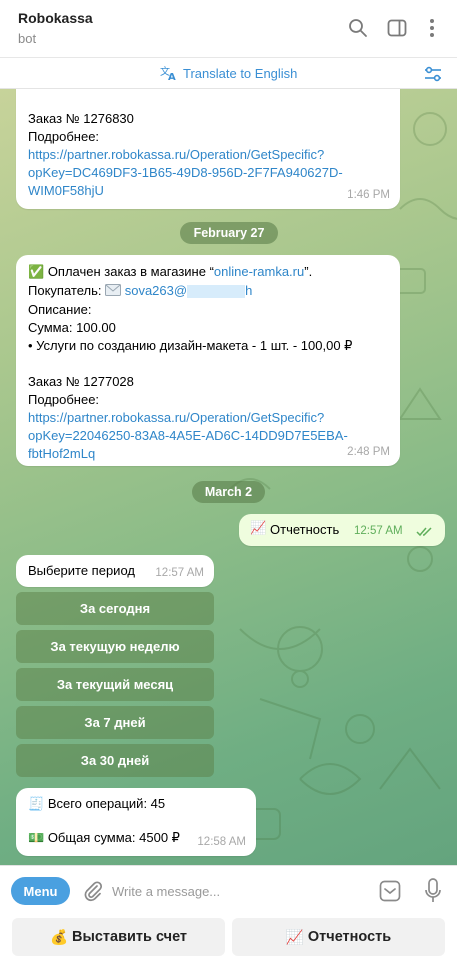 The width and height of the screenshot is (457, 963). What do you see at coordinates (115, 760) in the screenshot?
I see `period-button-30days: За 30 дней` at bounding box center [115, 760].